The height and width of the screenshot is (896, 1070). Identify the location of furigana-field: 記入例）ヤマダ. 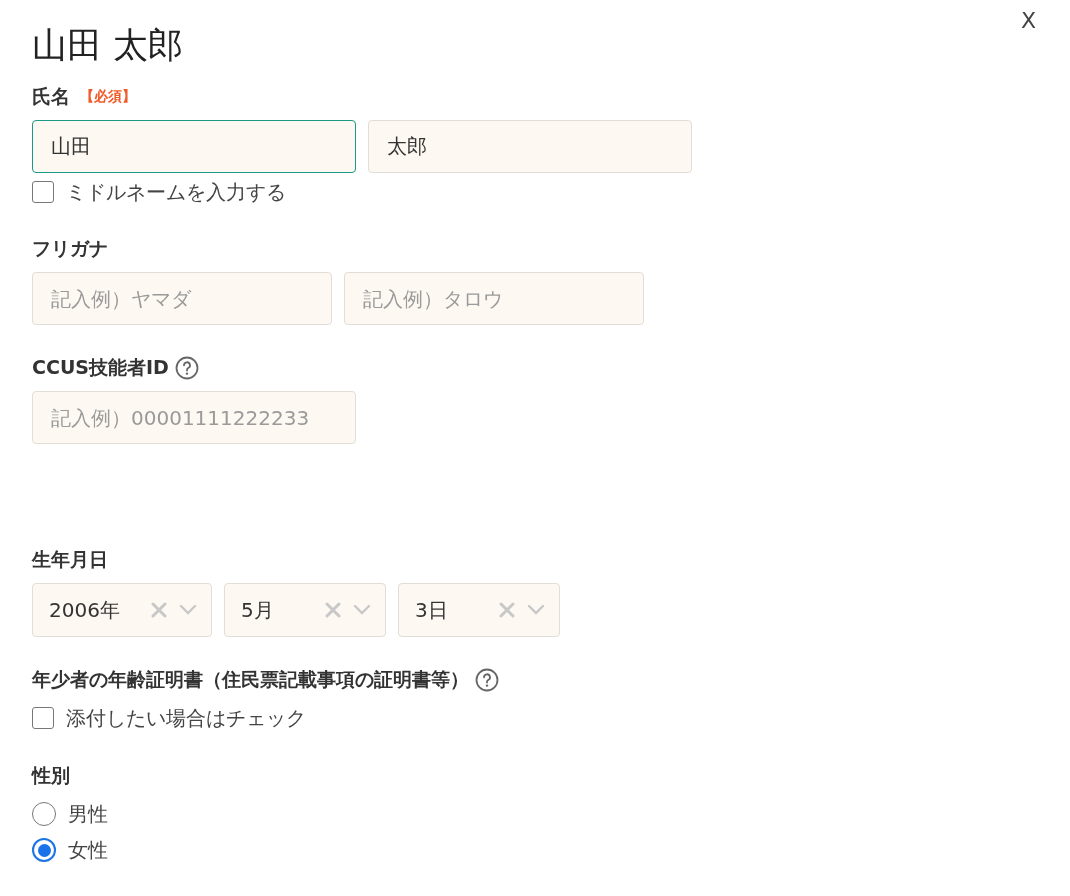
(182, 298).